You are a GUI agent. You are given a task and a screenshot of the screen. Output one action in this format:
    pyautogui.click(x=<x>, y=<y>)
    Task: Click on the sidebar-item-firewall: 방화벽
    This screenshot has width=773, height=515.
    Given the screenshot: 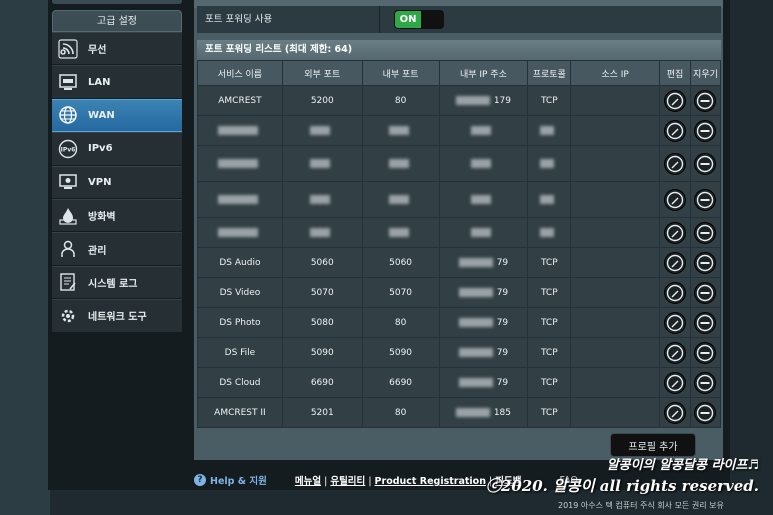 What is the action you would take?
    pyautogui.click(x=117, y=215)
    